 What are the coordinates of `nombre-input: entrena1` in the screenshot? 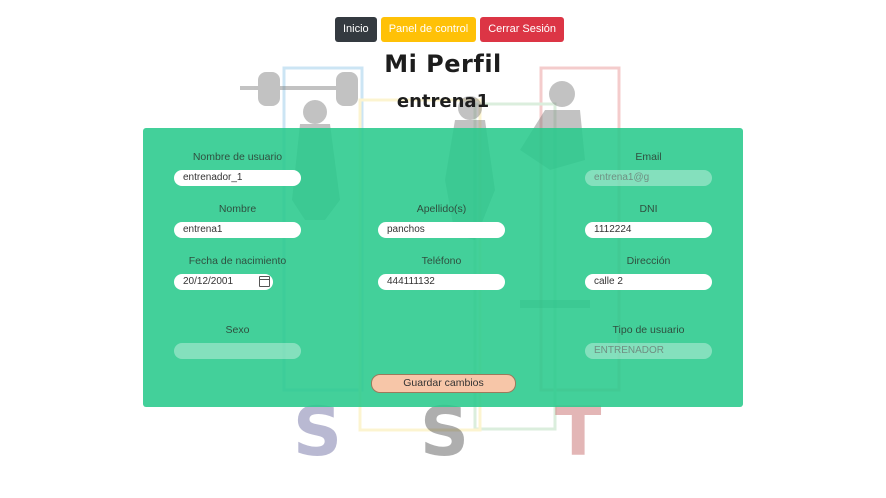 It's located at (237, 230).